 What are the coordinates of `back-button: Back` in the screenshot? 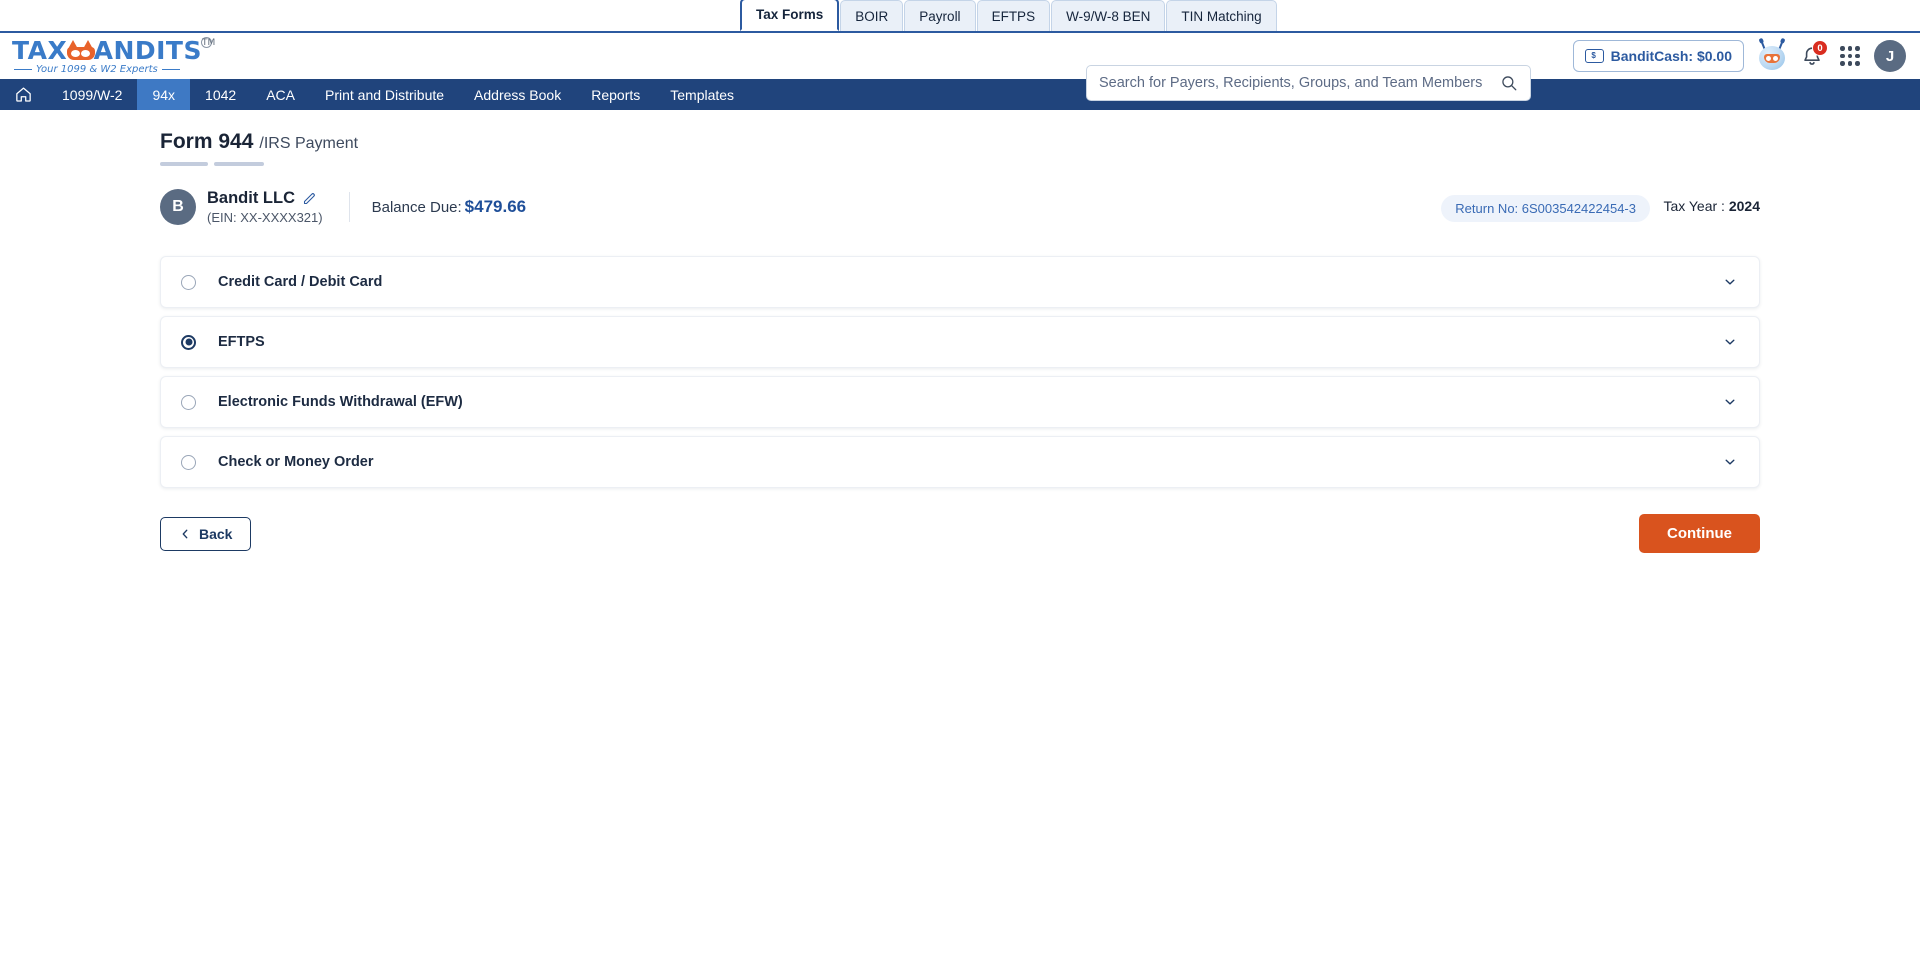 It's located at (206, 533).